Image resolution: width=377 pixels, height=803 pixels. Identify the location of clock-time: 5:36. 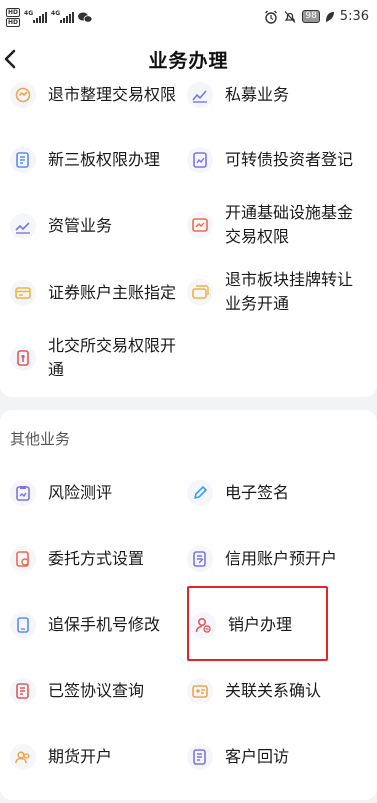
(354, 16).